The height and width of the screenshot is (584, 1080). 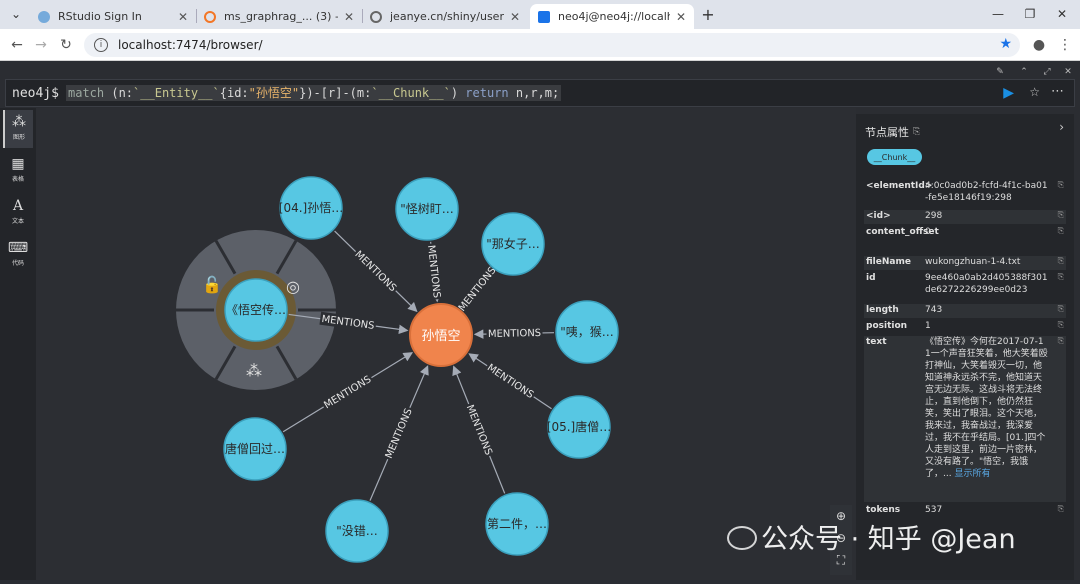 I want to click on reload-icon: ↻, so click(x=66, y=45).